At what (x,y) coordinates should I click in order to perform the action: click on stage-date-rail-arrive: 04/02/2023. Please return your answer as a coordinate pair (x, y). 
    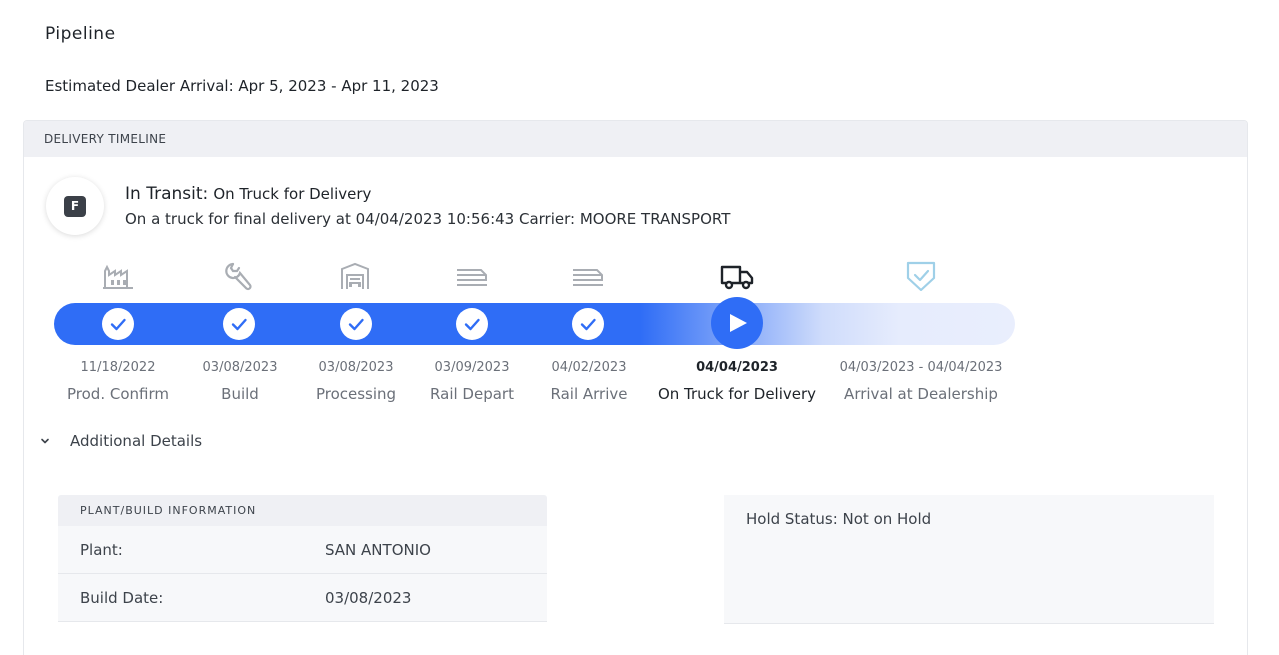
    Looking at the image, I should click on (589, 367).